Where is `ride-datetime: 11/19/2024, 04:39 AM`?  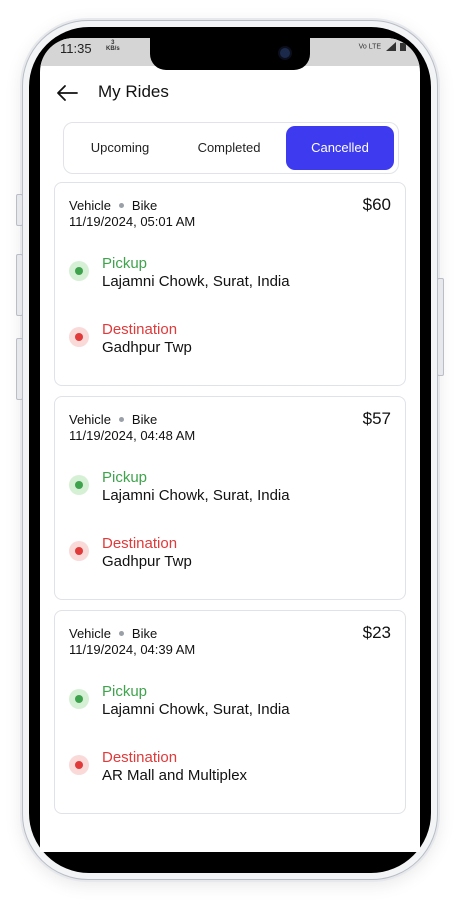
ride-datetime: 11/19/2024, 04:39 AM is located at coordinates (132, 649).